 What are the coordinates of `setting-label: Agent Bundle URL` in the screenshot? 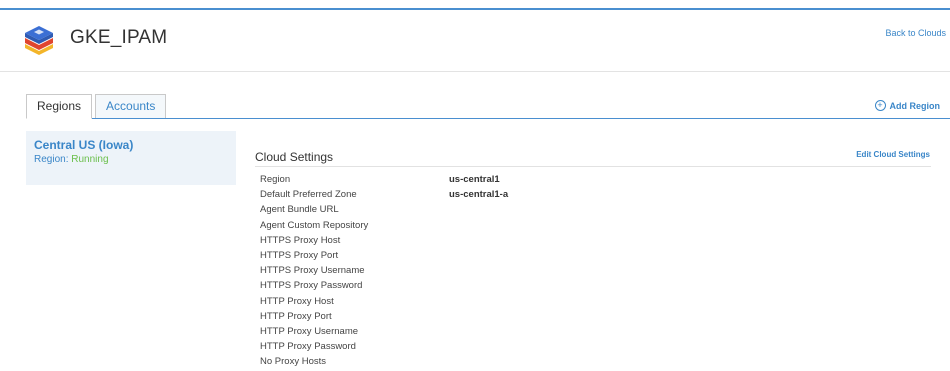 It's located at (299, 210).